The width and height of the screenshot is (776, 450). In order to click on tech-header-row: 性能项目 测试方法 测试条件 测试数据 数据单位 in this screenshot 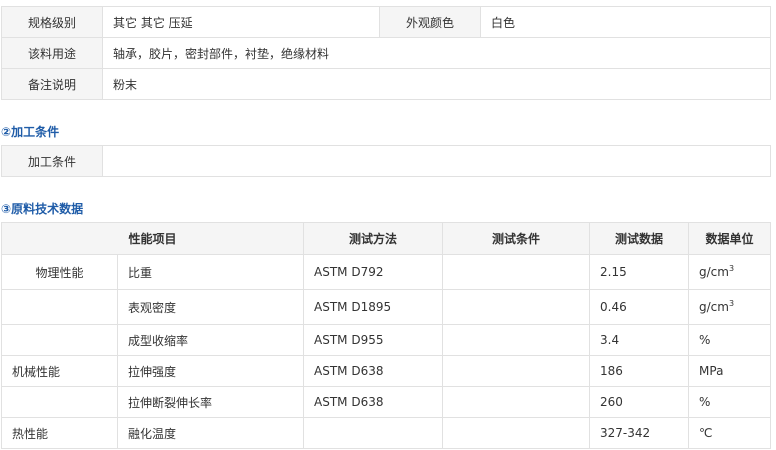, I will do `click(386, 238)`.